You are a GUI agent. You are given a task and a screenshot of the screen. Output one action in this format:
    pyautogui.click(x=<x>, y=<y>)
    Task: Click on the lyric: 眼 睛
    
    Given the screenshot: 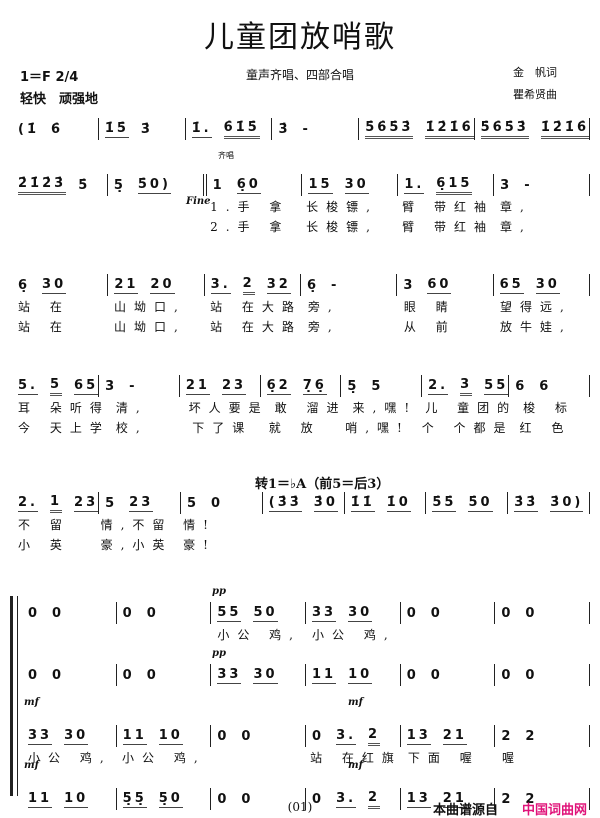 What is the action you would take?
    pyautogui.click(x=429, y=306)
    